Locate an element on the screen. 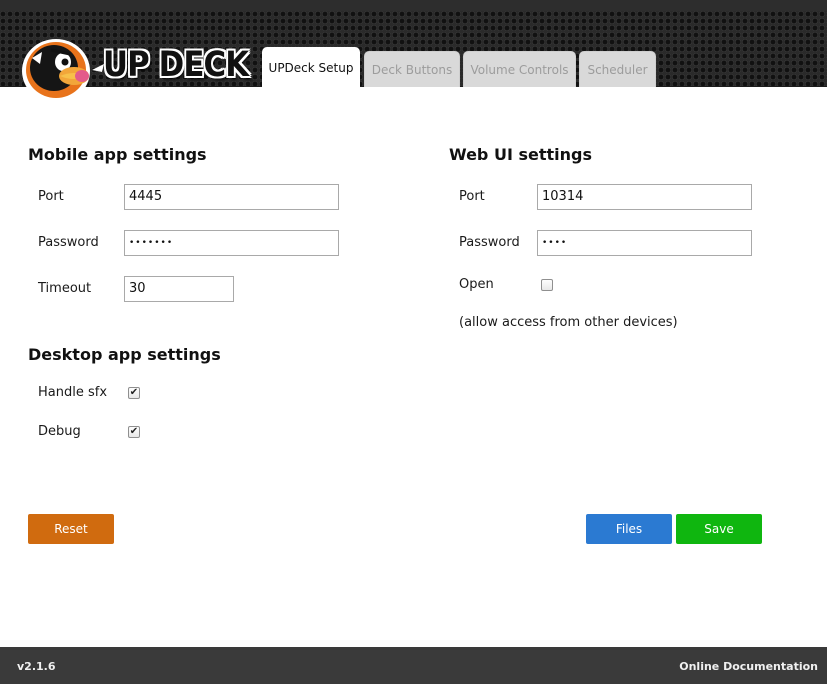 This screenshot has height=684, width=827. mobile-timeout-input: 30 is located at coordinates (179, 289).